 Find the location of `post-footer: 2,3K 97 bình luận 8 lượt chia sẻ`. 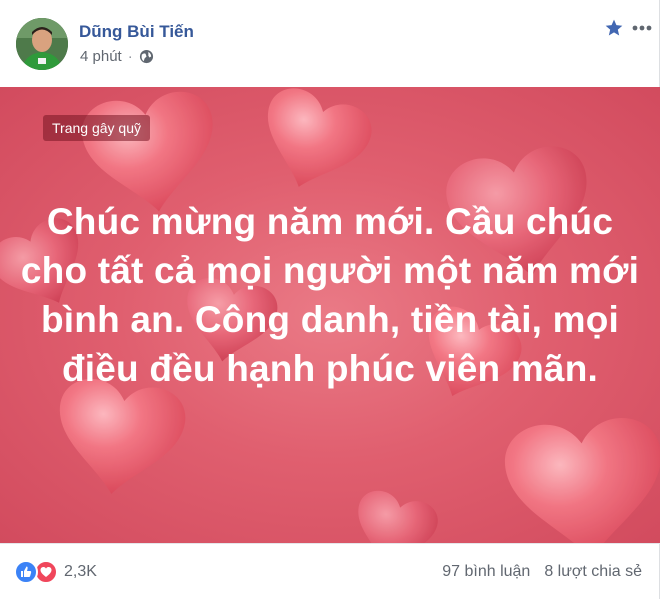

post-footer: 2,3K 97 bình luận 8 lượt chia sẻ is located at coordinates (330, 571).